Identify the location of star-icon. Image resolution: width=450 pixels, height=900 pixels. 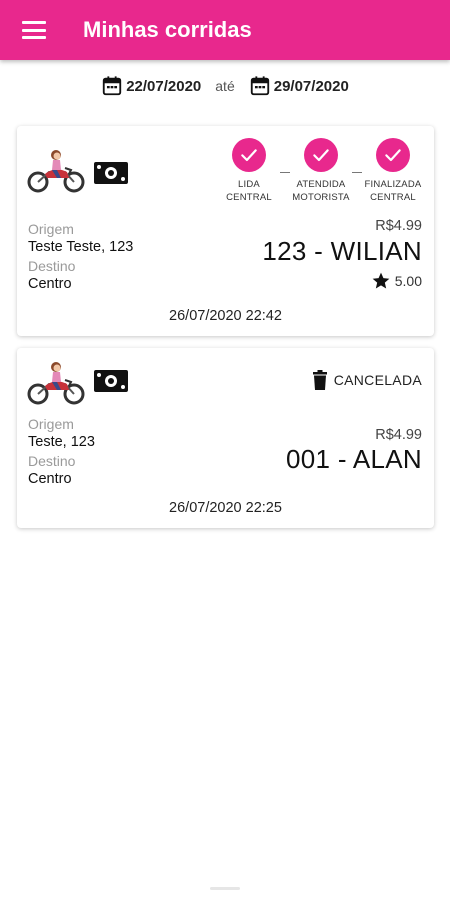
(381, 280).